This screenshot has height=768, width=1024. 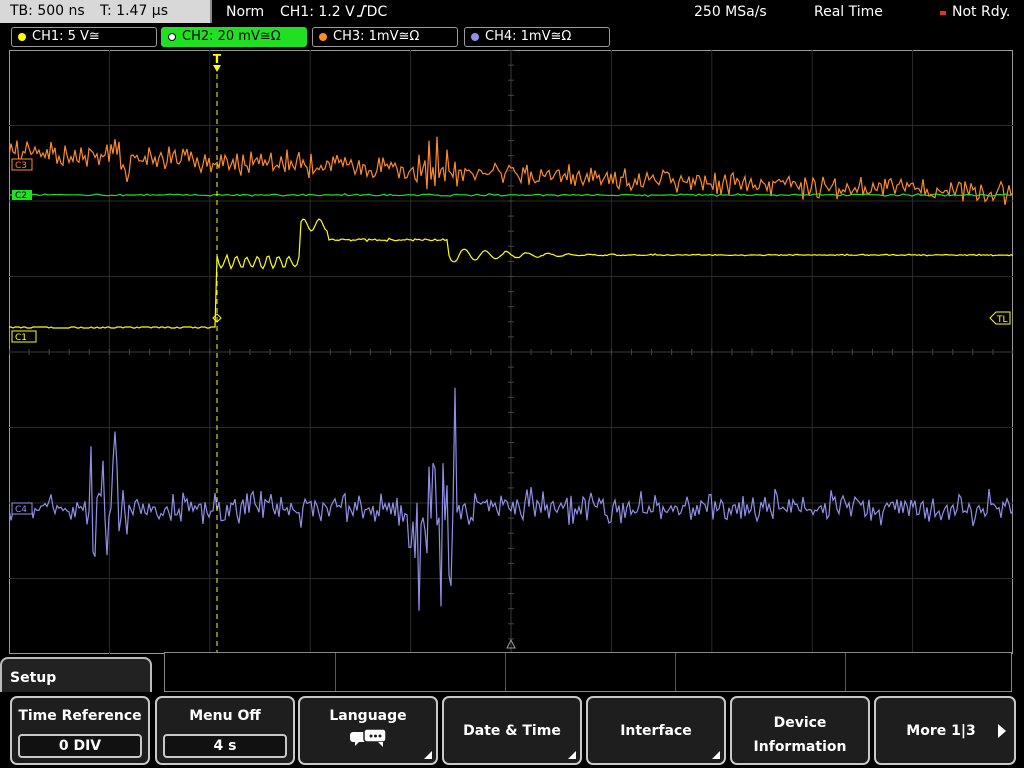 I want to click on channel-tab-ch3: CH3: 1mV≅Ω, so click(x=385, y=37).